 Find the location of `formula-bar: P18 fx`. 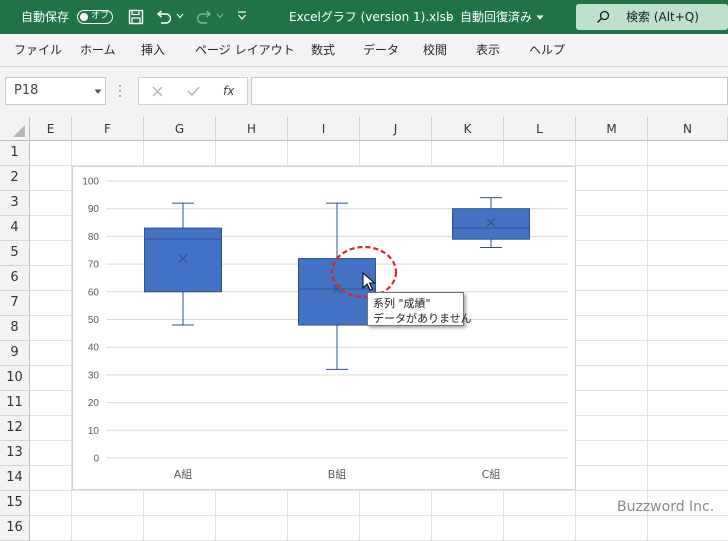

formula-bar: P18 fx is located at coordinates (364, 92).